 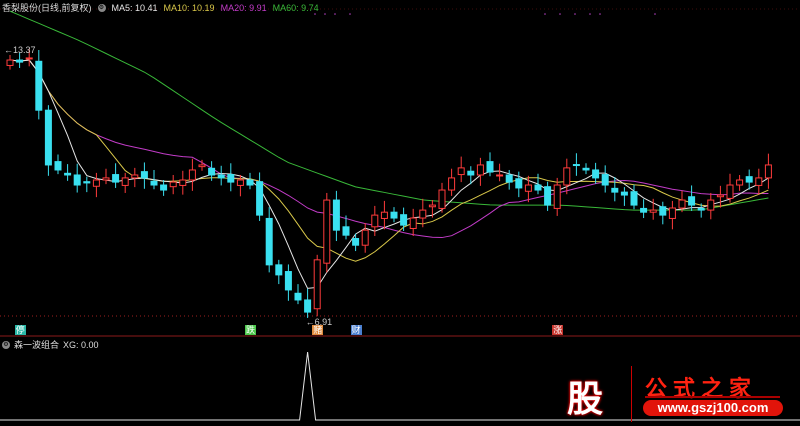 I want to click on watermark-logo: 股 公式之家 www.gszj100.com, so click(x=670, y=394).